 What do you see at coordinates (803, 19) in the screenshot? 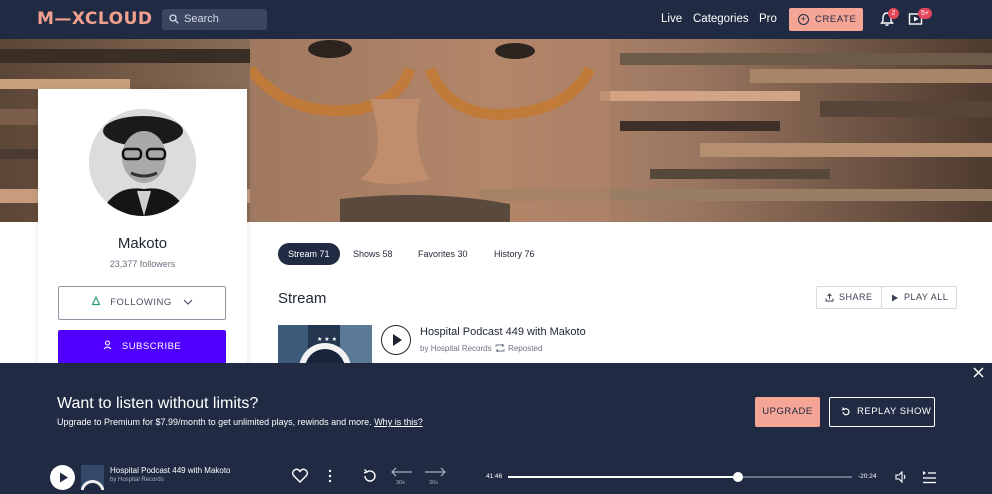
I see `plus-icon: +` at bounding box center [803, 19].